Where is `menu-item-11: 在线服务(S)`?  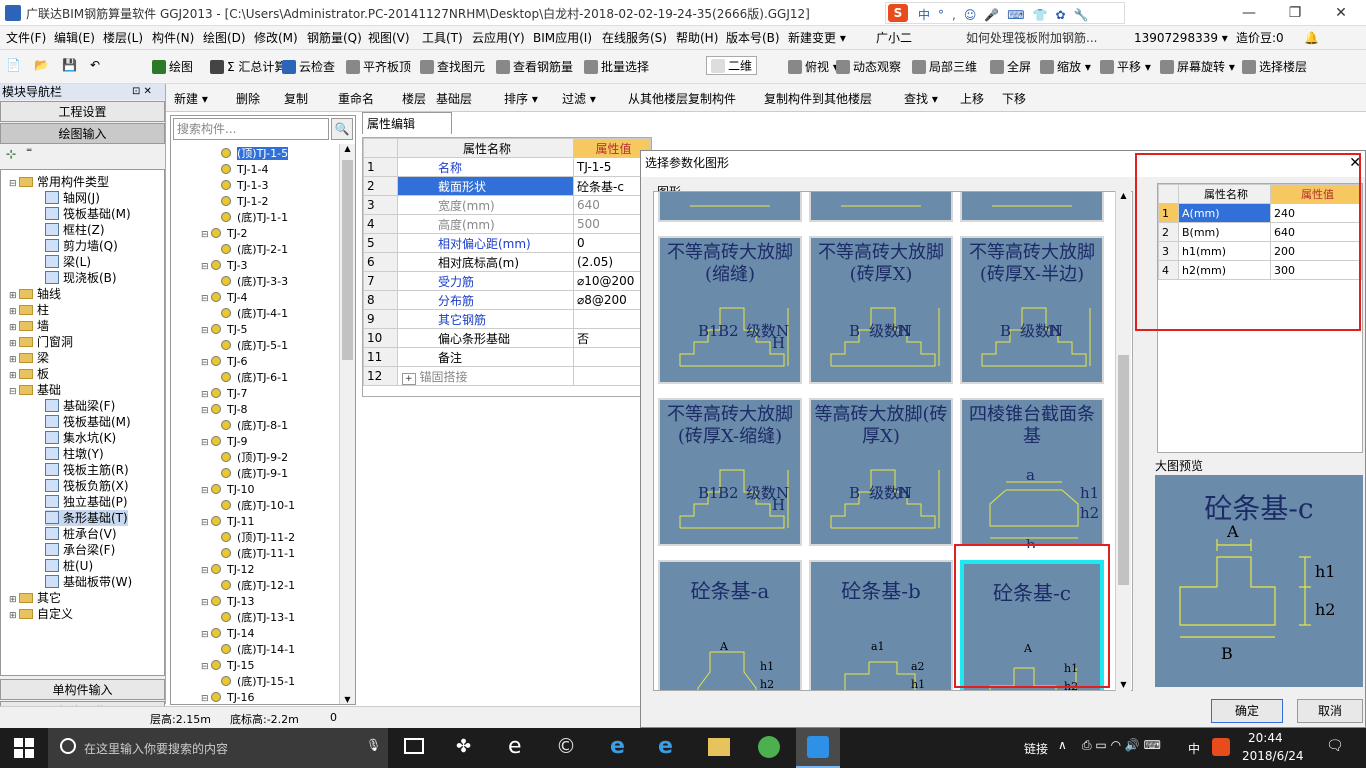
menu-item-11: 在线服务(S) is located at coordinates (634, 38).